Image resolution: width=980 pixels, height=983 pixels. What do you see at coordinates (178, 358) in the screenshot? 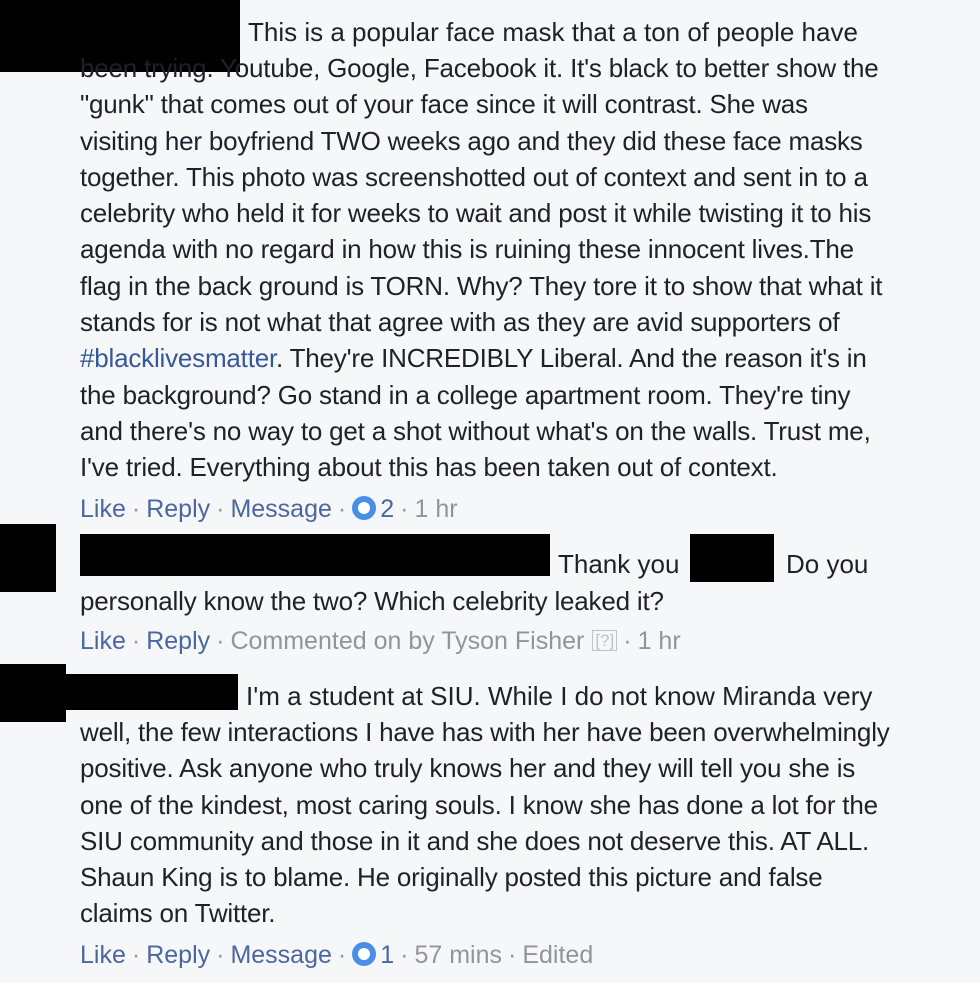
I see `hashtag-link: #blacklivesmatter` at bounding box center [178, 358].